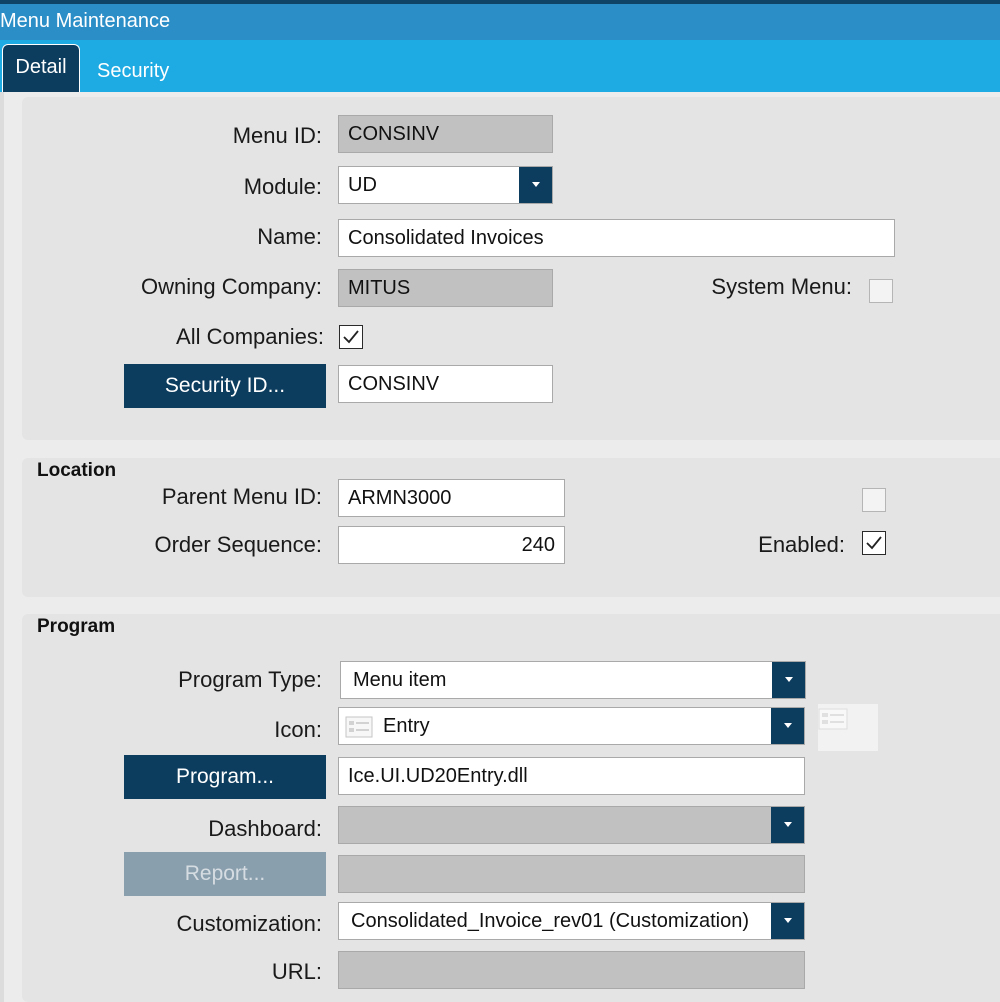 This screenshot has height=1002, width=1000. I want to click on all-companies-label: All Companies:, so click(250, 336).